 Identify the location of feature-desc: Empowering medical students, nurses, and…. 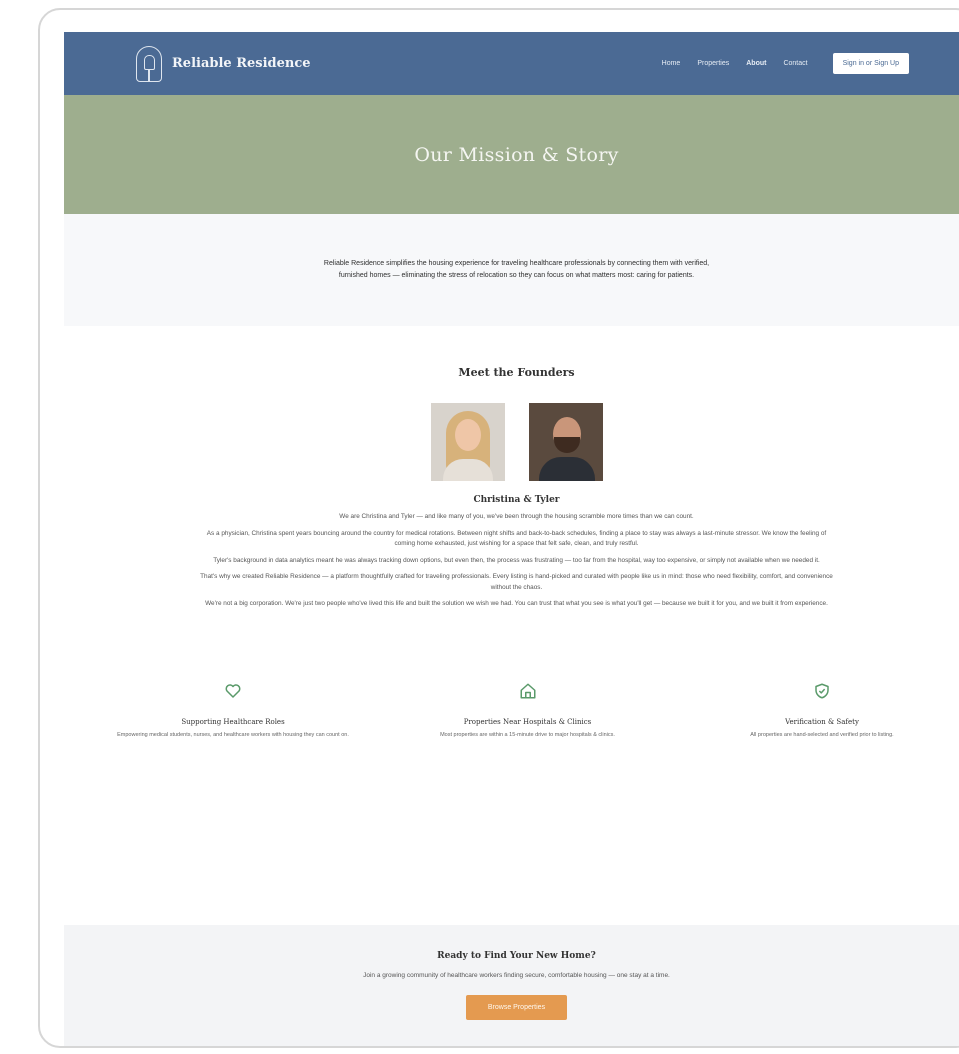
(233, 734).